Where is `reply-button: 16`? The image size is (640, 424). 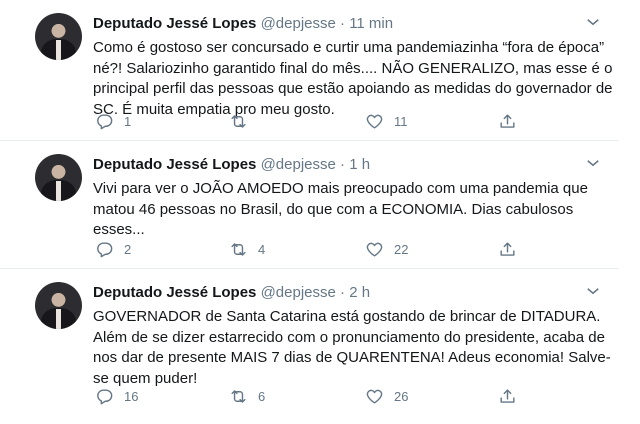 reply-button: 16 is located at coordinates (116, 396).